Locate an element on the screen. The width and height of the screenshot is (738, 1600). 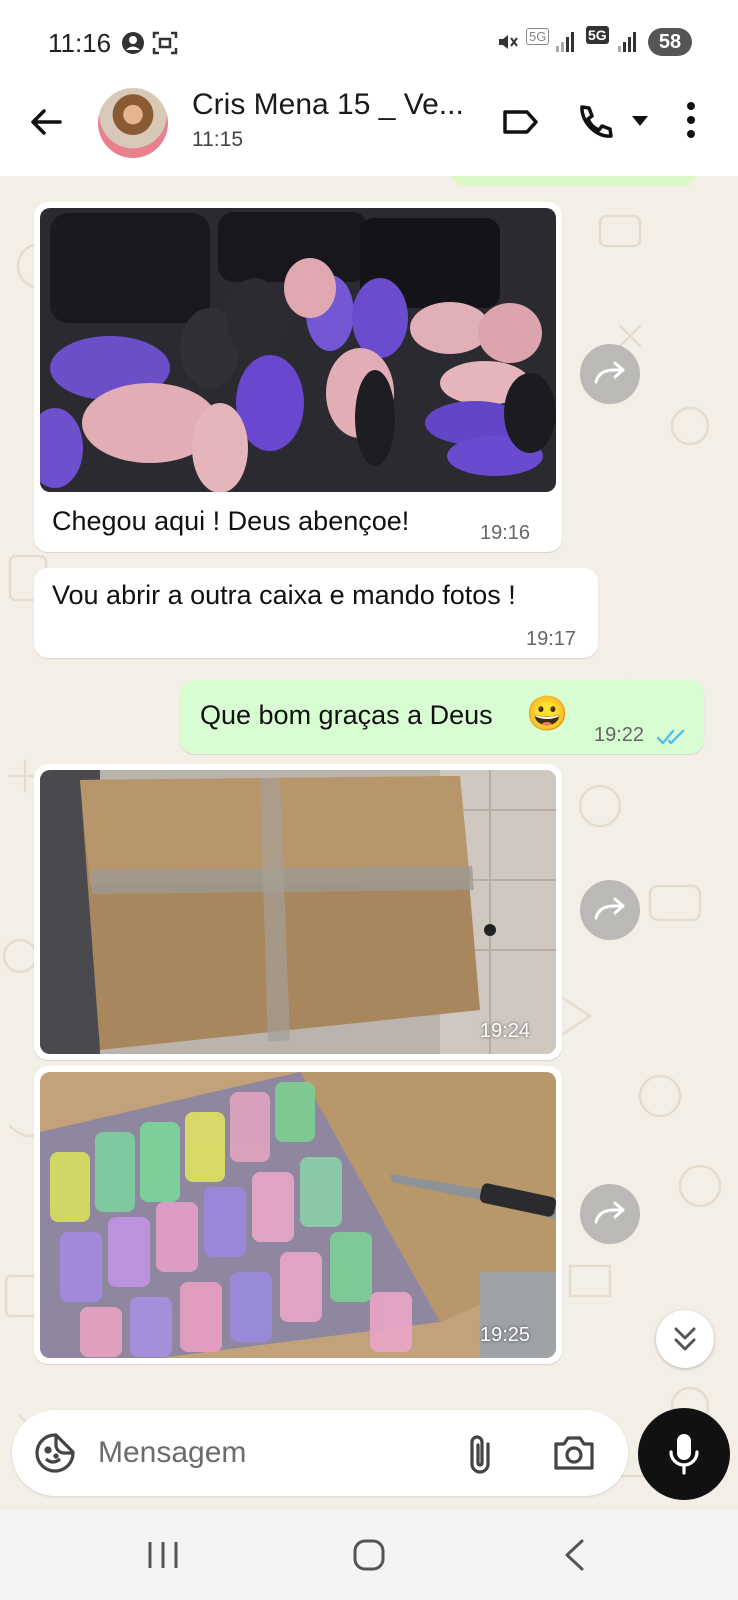
photo-open-box is located at coordinates (298, 1215).